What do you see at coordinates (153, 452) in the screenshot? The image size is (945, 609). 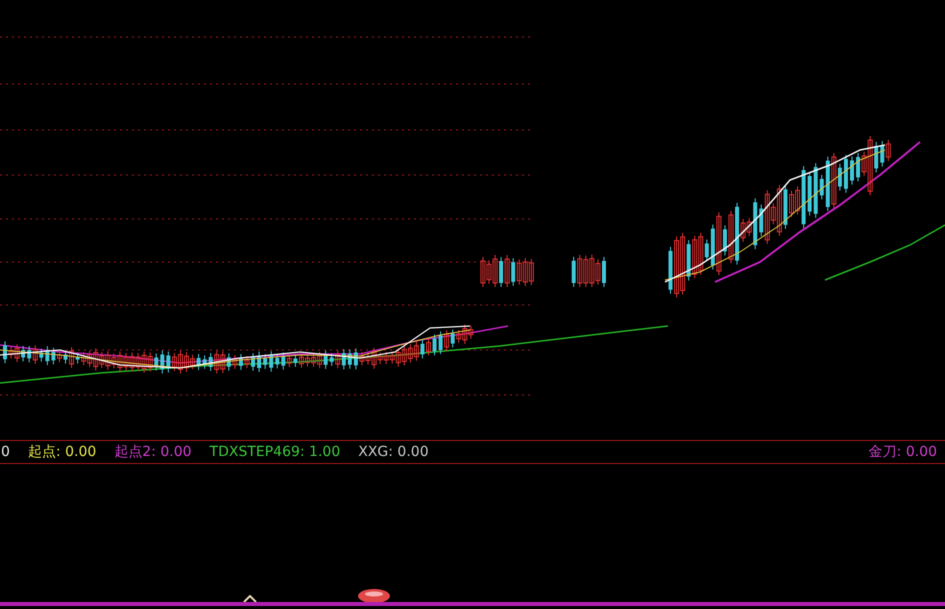 I see `indicator-value: 起点2: 0.00` at bounding box center [153, 452].